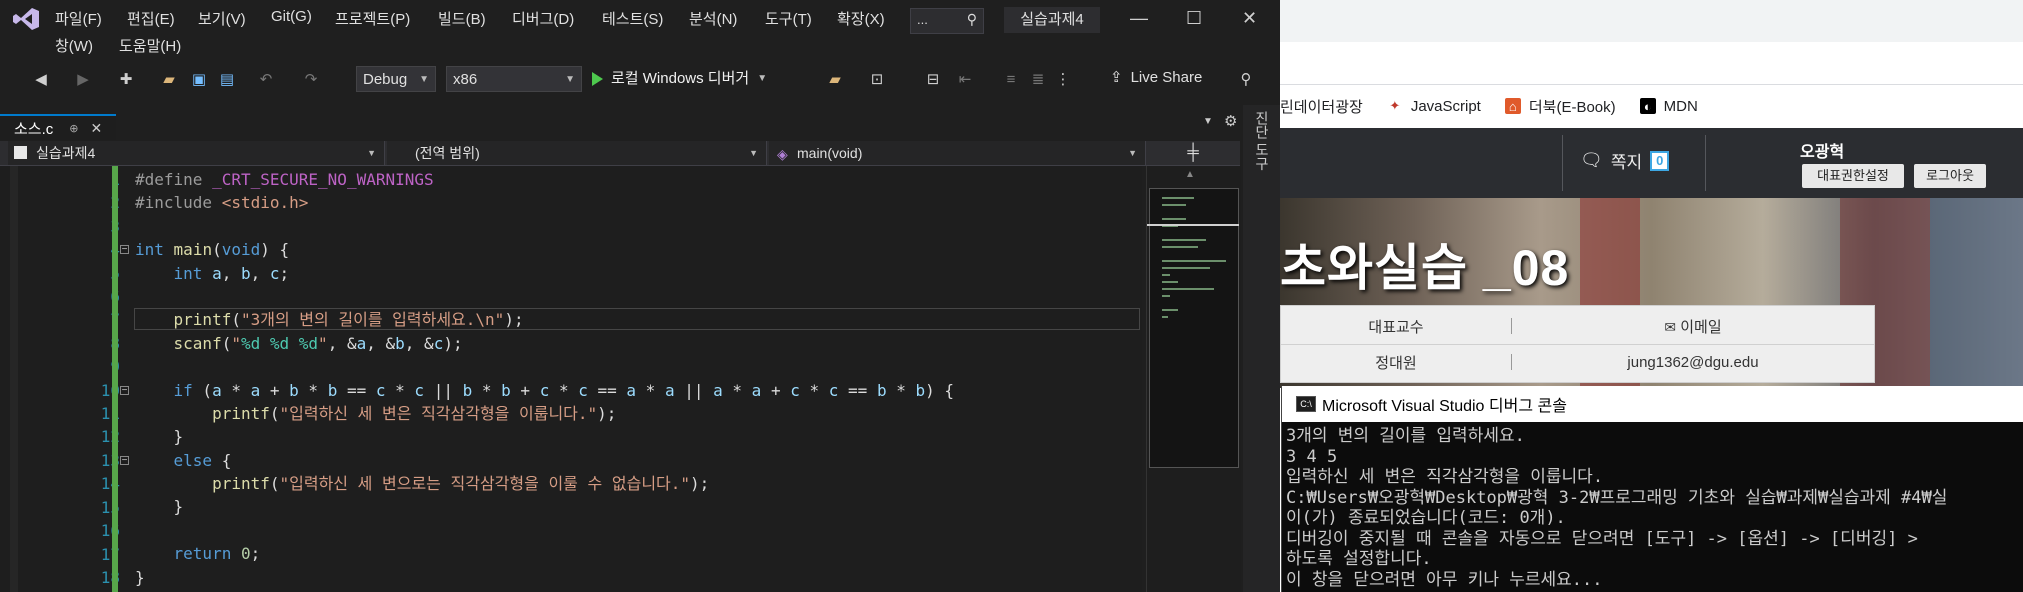 The width and height of the screenshot is (2023, 592). What do you see at coordinates (544, 319) in the screenshot?
I see `code-line: printf("3개의 변의 길이를 입력하세요.\n");` at bounding box center [544, 319].